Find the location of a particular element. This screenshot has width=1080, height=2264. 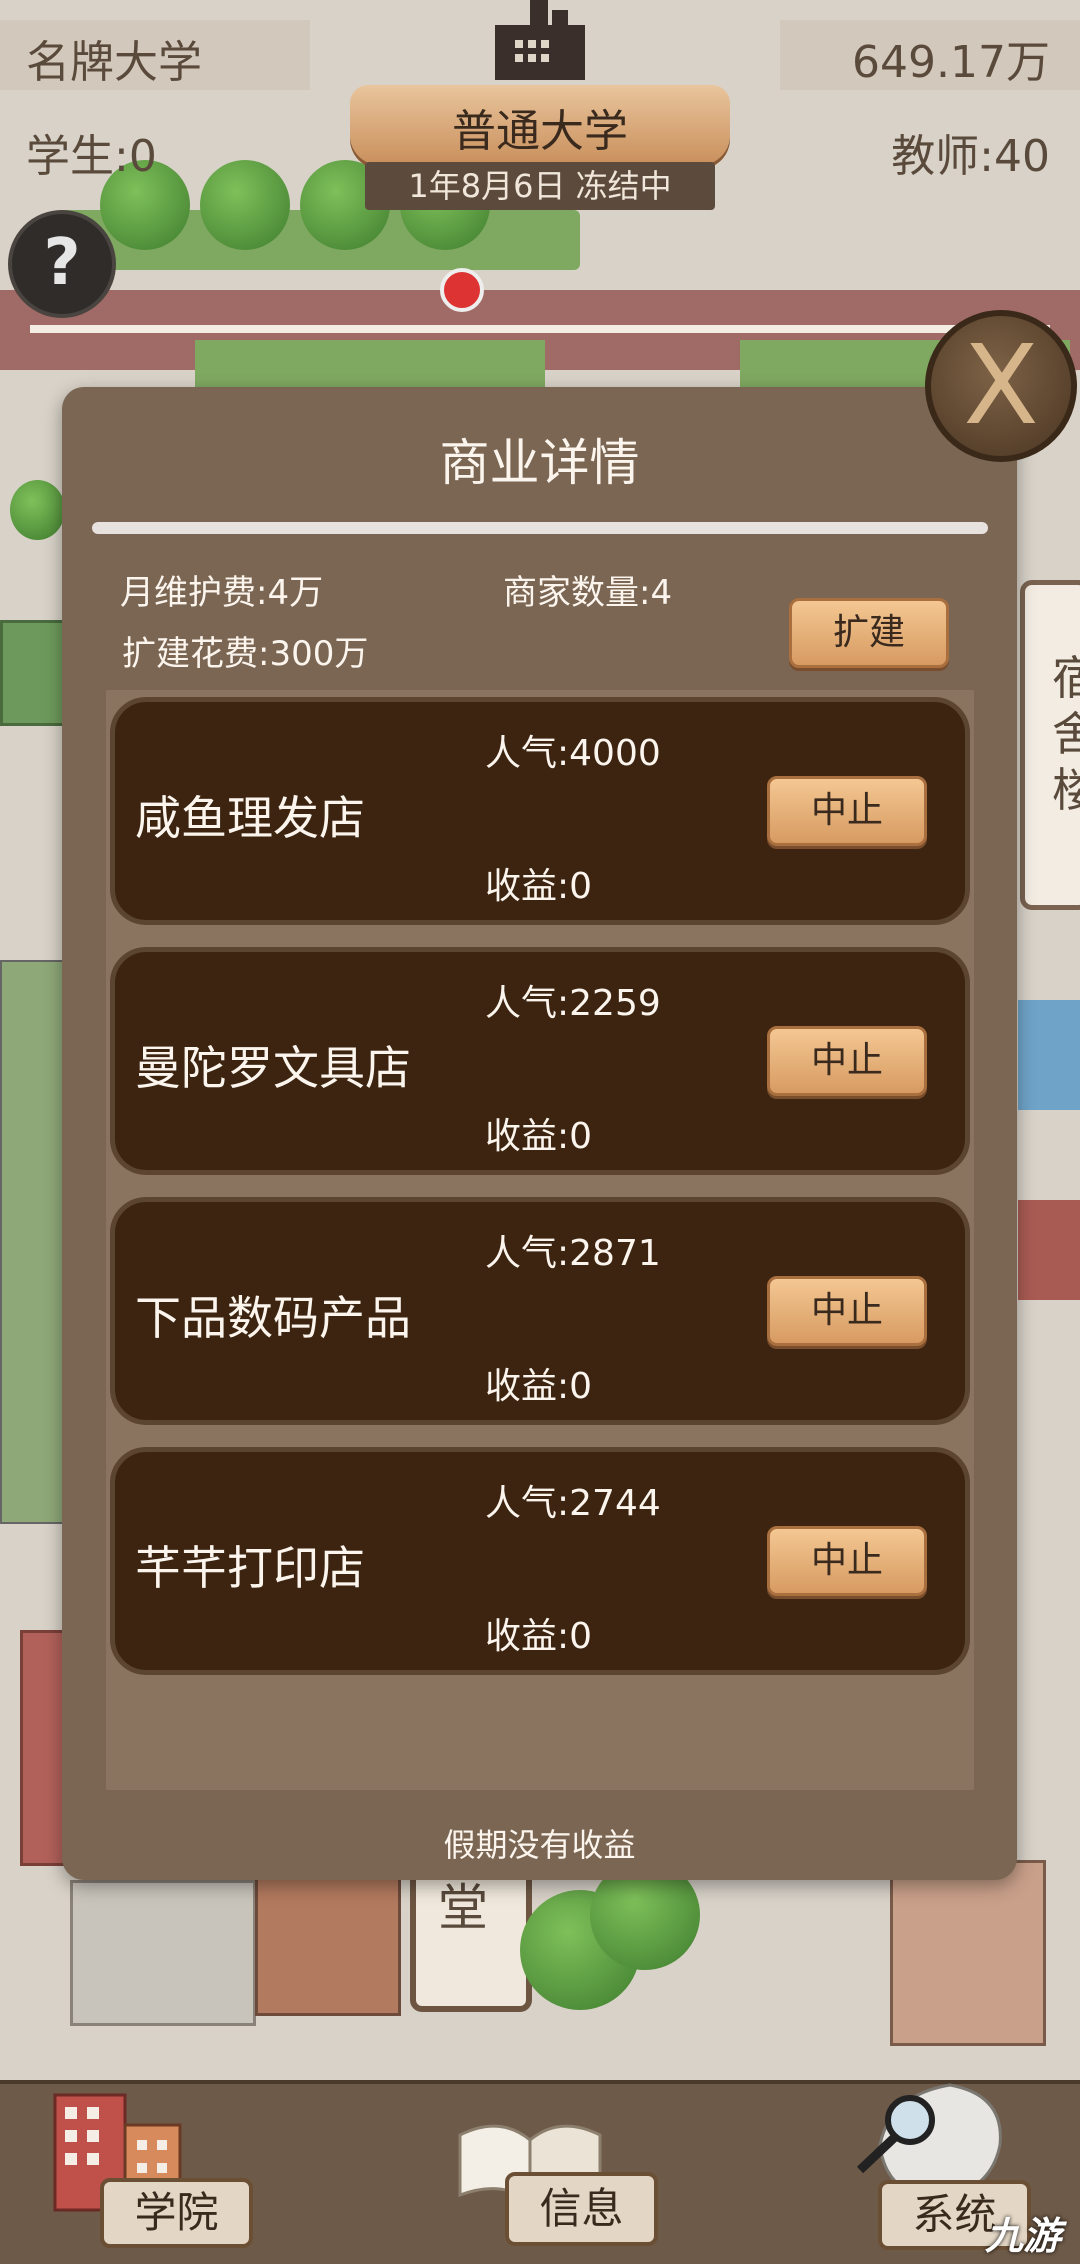

student-count: 学生:0 is located at coordinates (91, 156).